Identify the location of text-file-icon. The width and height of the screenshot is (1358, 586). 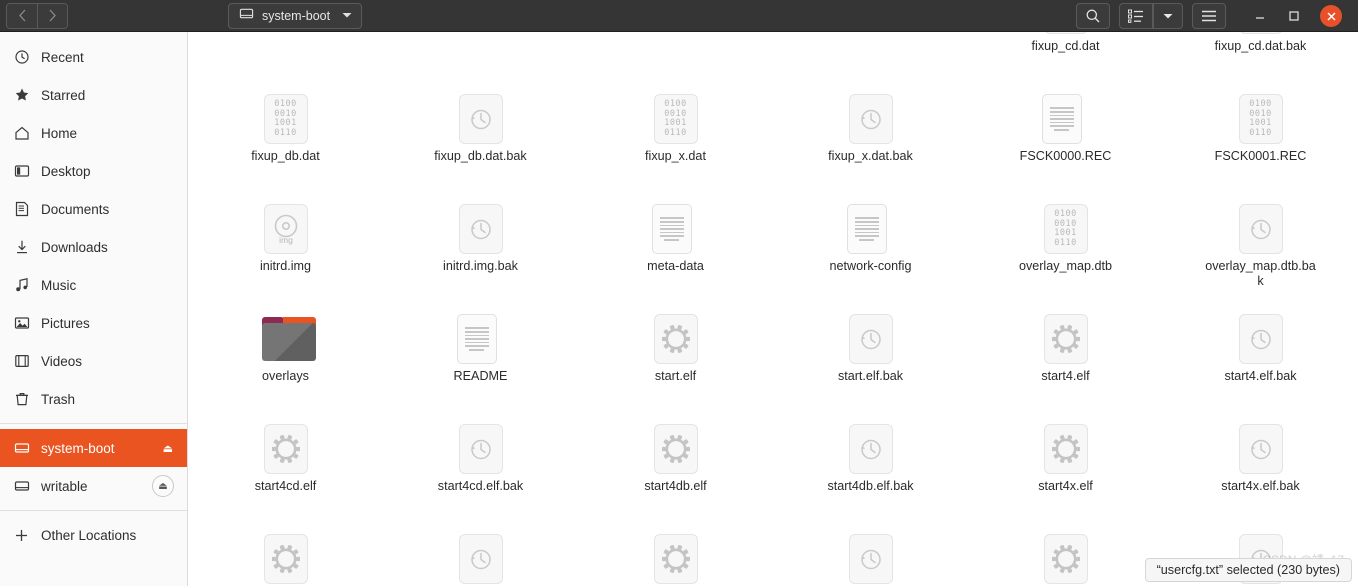
(1065, 119).